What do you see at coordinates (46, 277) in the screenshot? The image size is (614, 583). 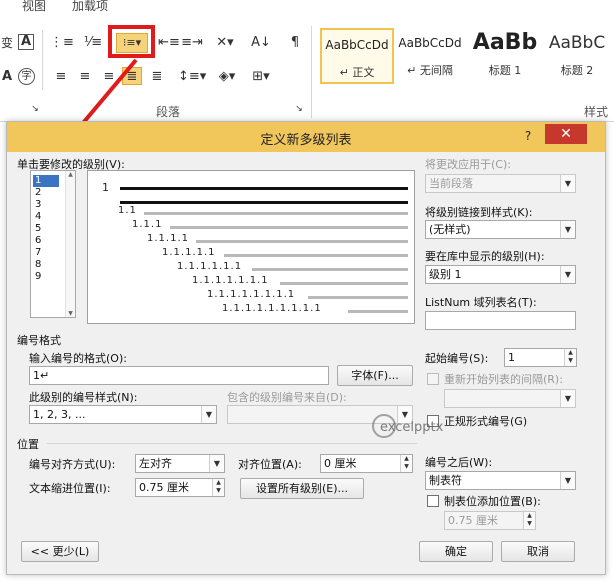 I see `level-item: 9` at bounding box center [46, 277].